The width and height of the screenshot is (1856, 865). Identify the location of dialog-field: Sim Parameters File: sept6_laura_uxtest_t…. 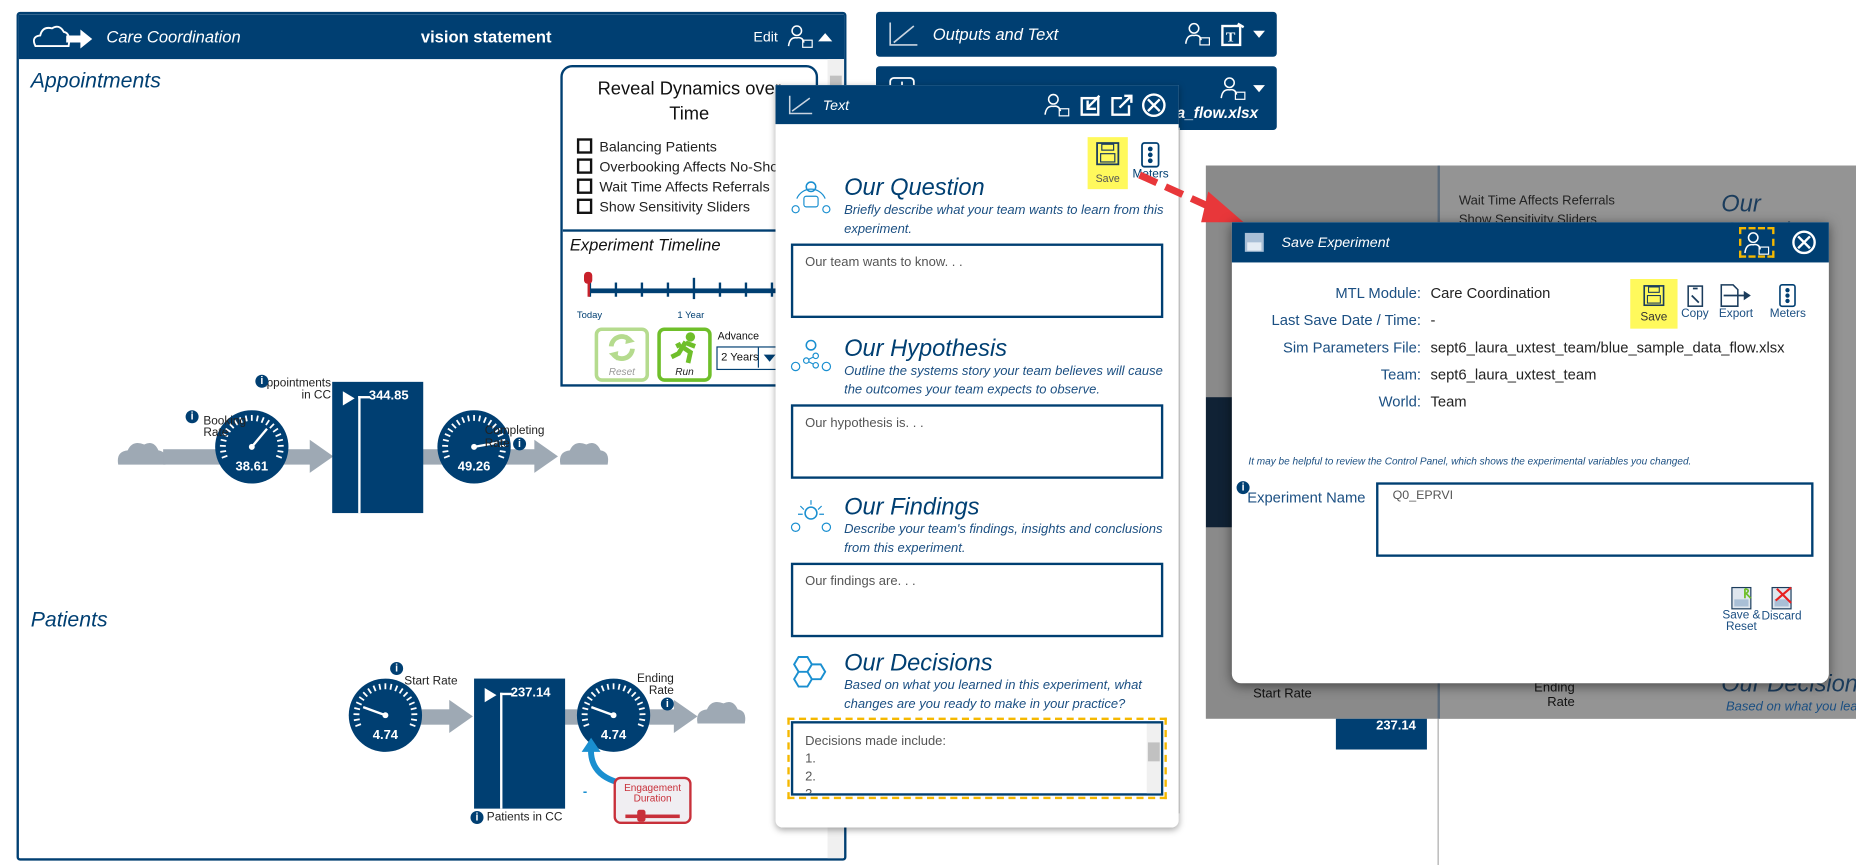
(1534, 347).